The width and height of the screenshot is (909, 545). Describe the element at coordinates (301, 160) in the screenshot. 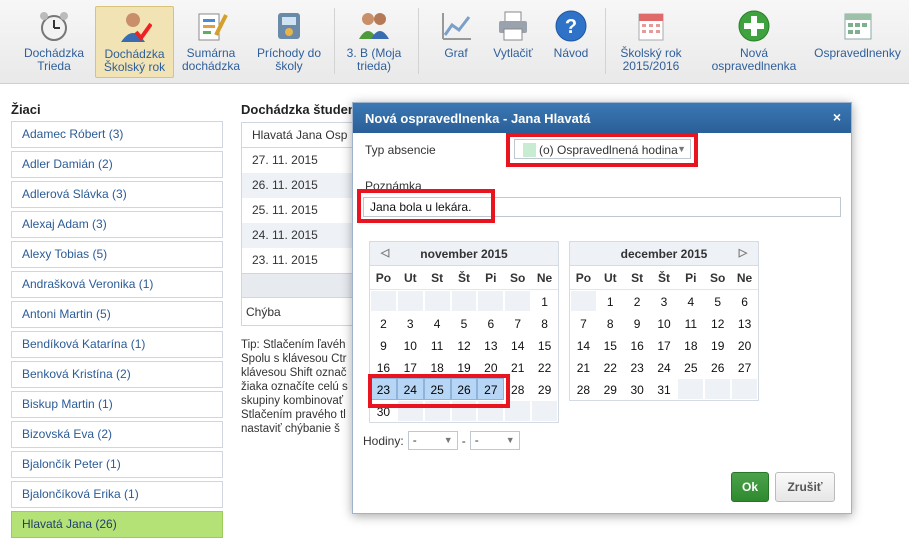

I see `attendance-date-row: 27. 11. 2015` at that location.